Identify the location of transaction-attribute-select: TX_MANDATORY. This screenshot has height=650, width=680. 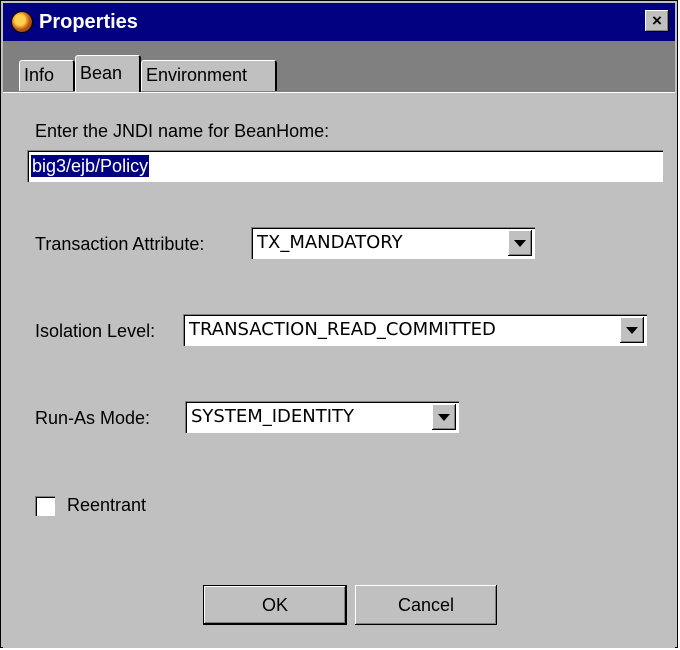
(393, 243).